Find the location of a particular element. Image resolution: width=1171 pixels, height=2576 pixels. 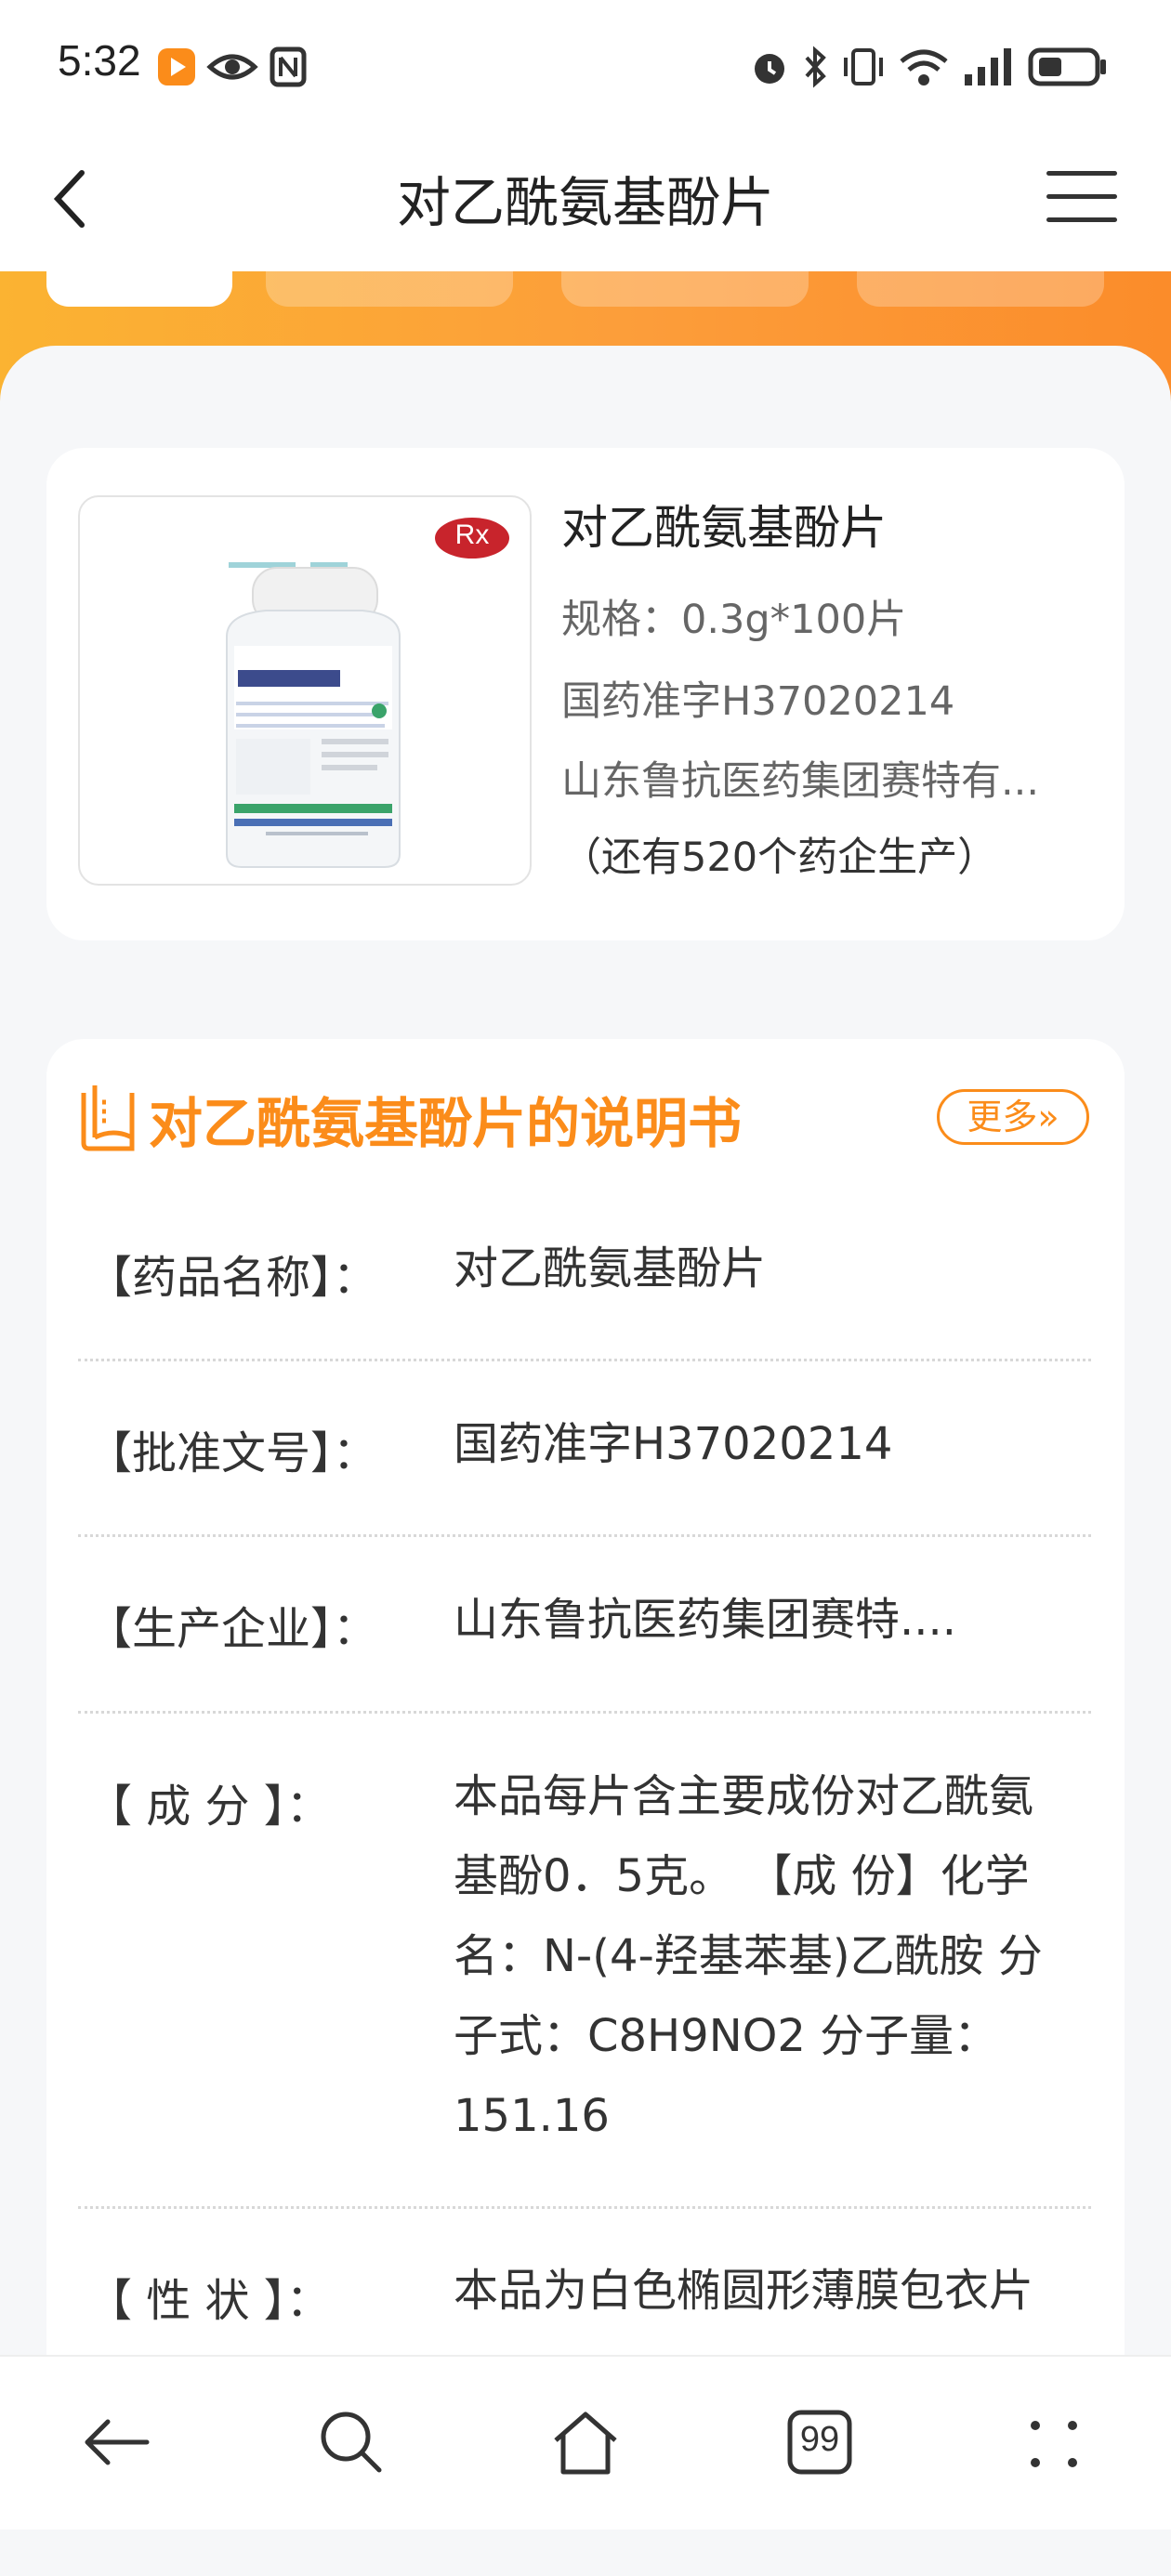

tabs-button: 99 is located at coordinates (820, 2442).